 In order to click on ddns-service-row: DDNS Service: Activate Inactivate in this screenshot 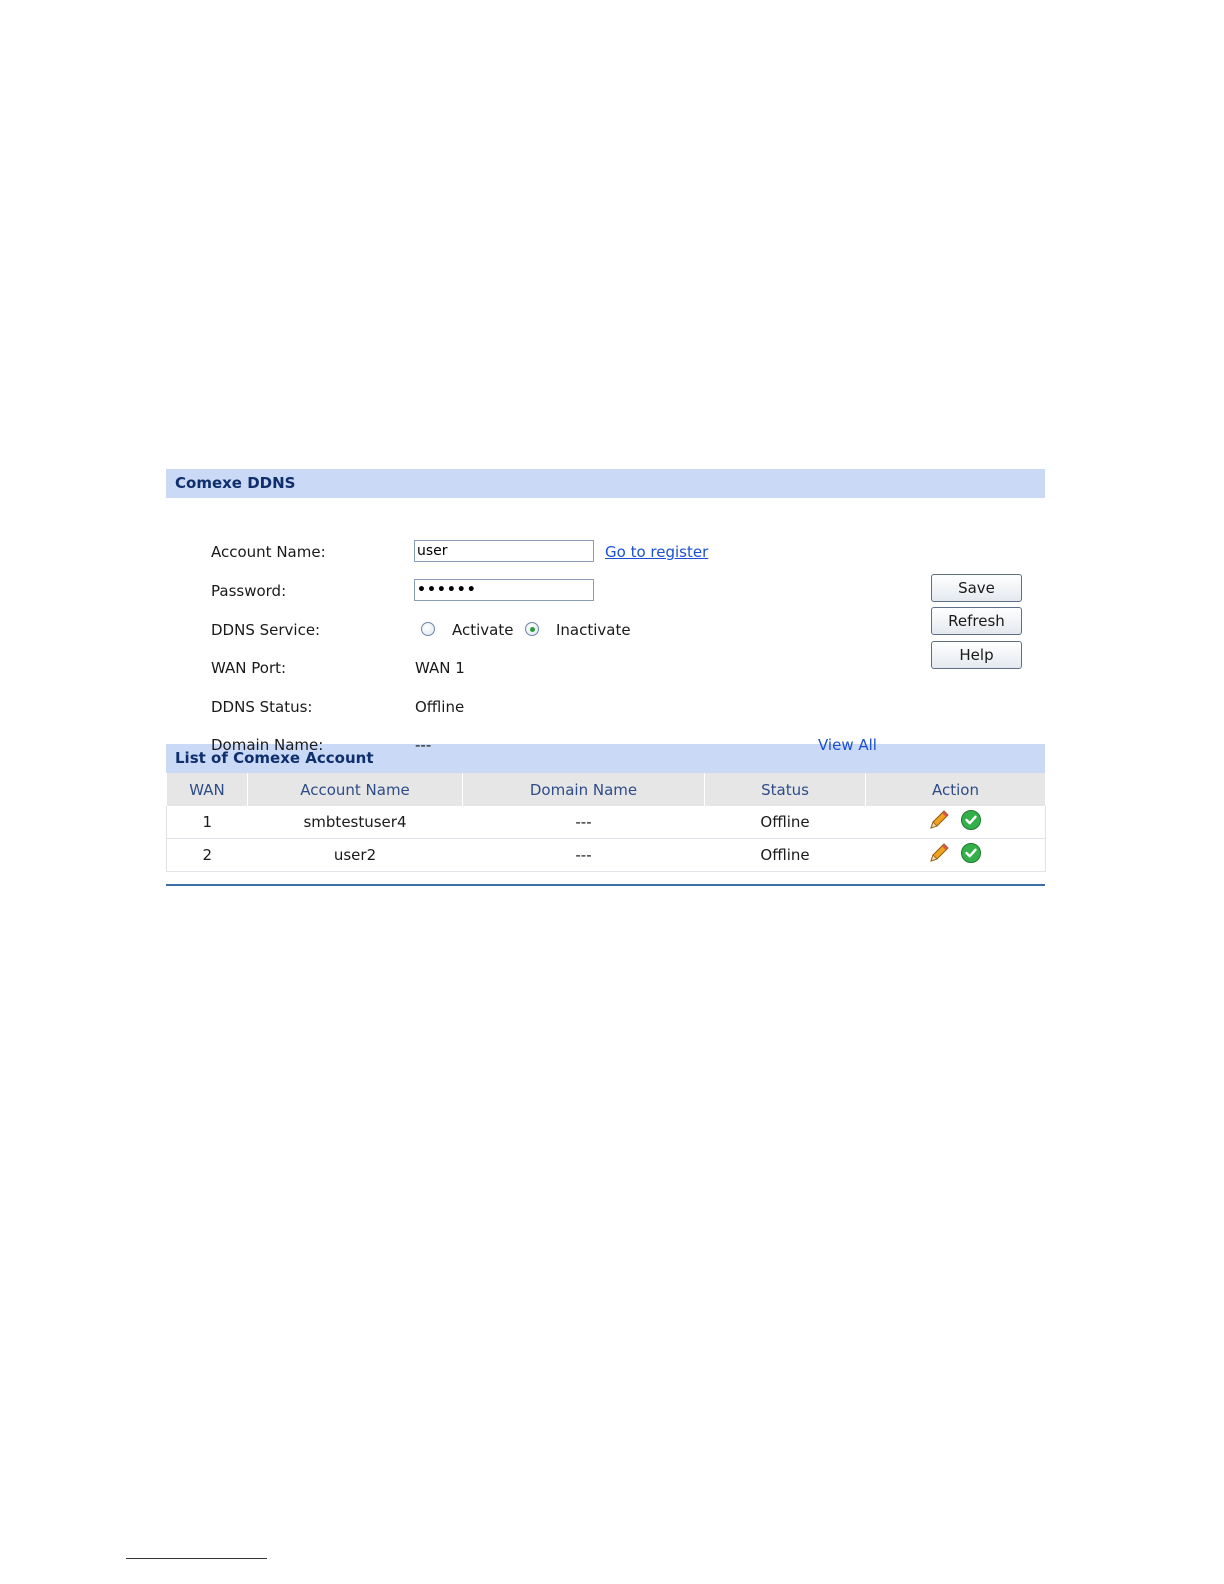, I will do `click(605, 630)`.